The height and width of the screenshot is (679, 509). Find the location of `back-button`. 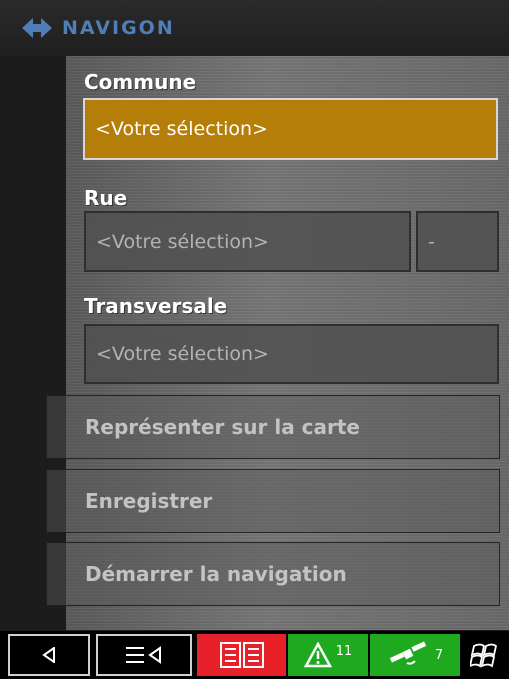

back-button is located at coordinates (49, 655).